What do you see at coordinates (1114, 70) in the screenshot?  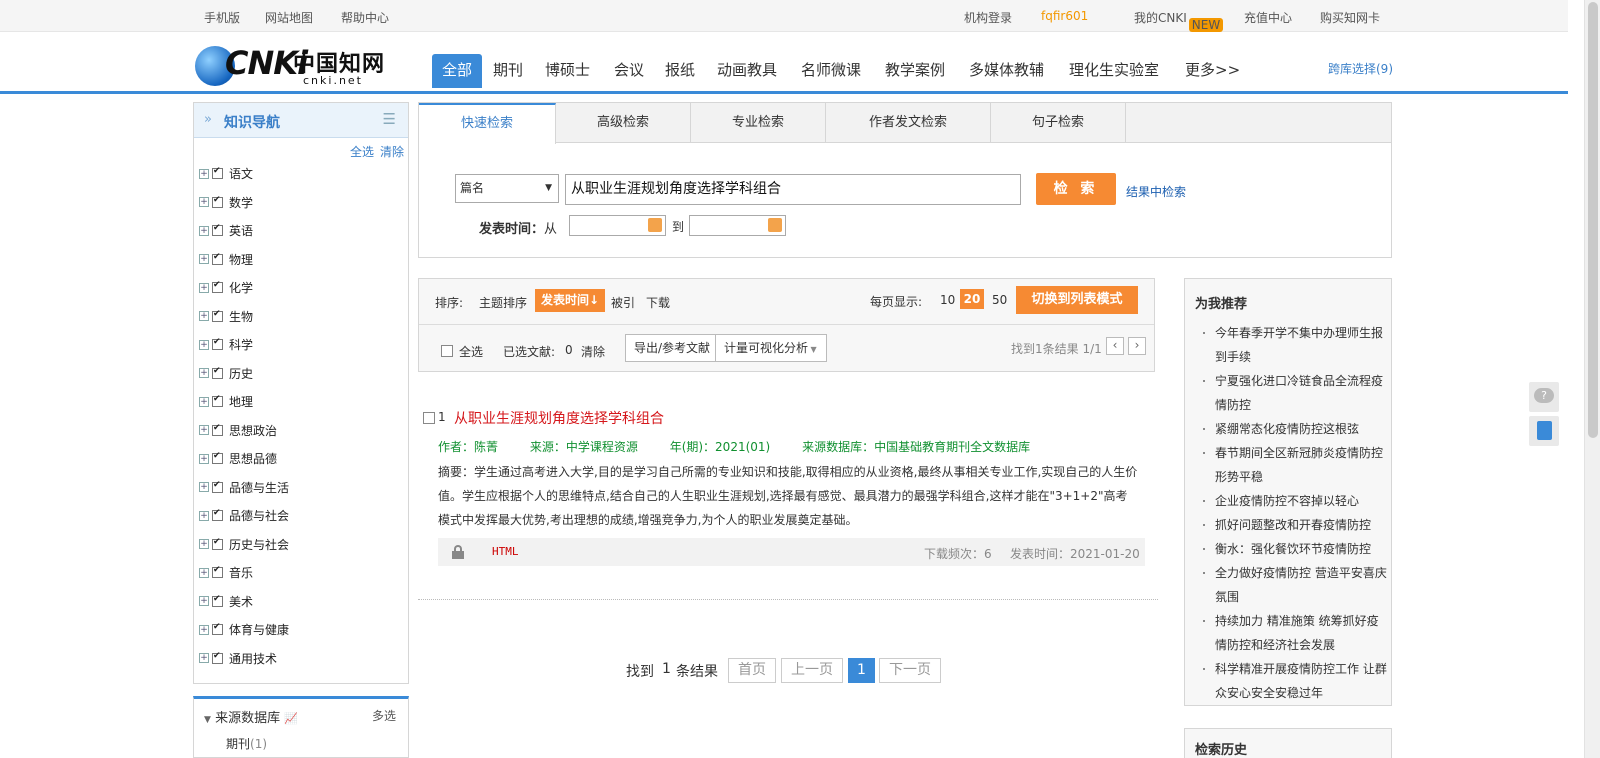 I see `nav-lab: 理化生实验室` at bounding box center [1114, 70].